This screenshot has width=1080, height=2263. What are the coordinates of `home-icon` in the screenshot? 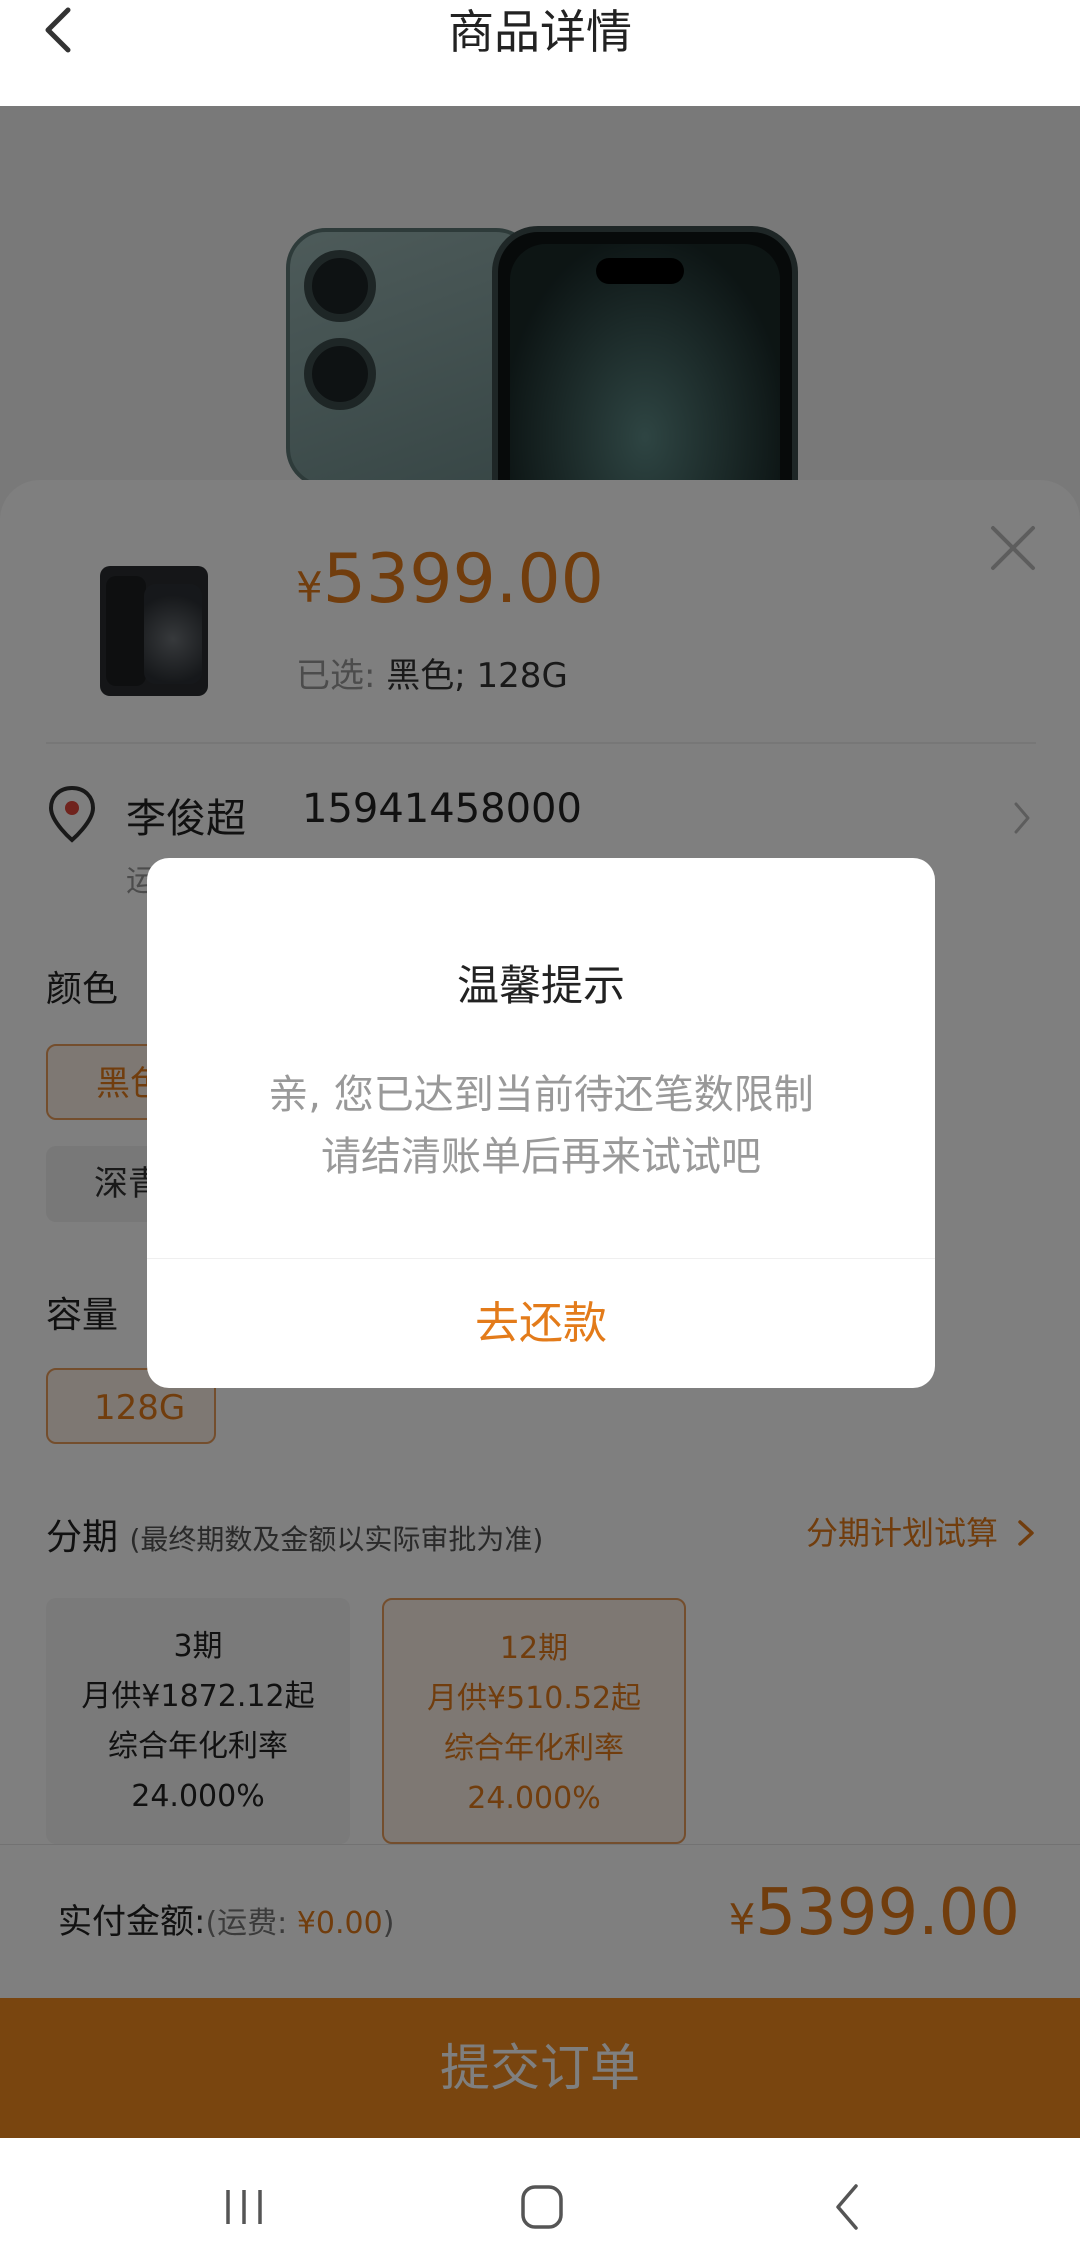 It's located at (542, 2207).